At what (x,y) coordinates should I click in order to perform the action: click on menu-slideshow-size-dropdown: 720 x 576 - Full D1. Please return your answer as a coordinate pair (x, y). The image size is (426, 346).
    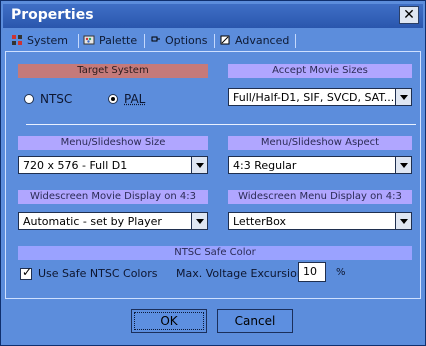
    Looking at the image, I should click on (113, 165).